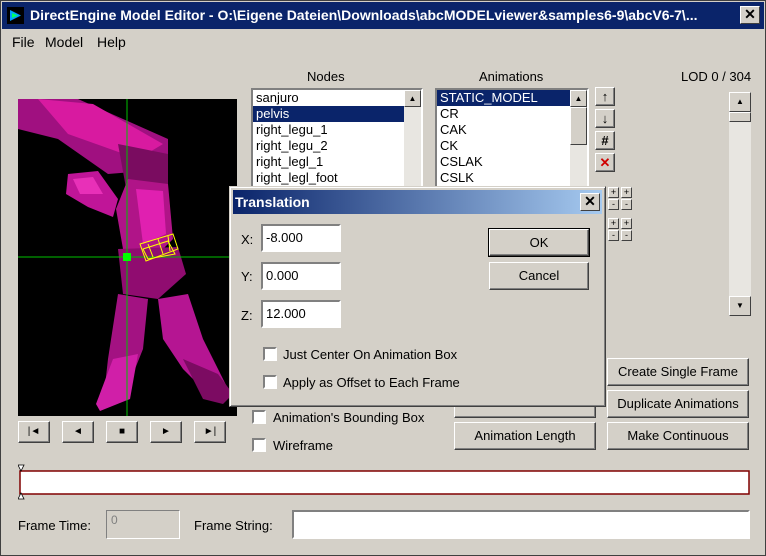 The height and width of the screenshot is (556, 766). Describe the element at coordinates (539, 242) in the screenshot. I see `ok-button: OK` at that location.